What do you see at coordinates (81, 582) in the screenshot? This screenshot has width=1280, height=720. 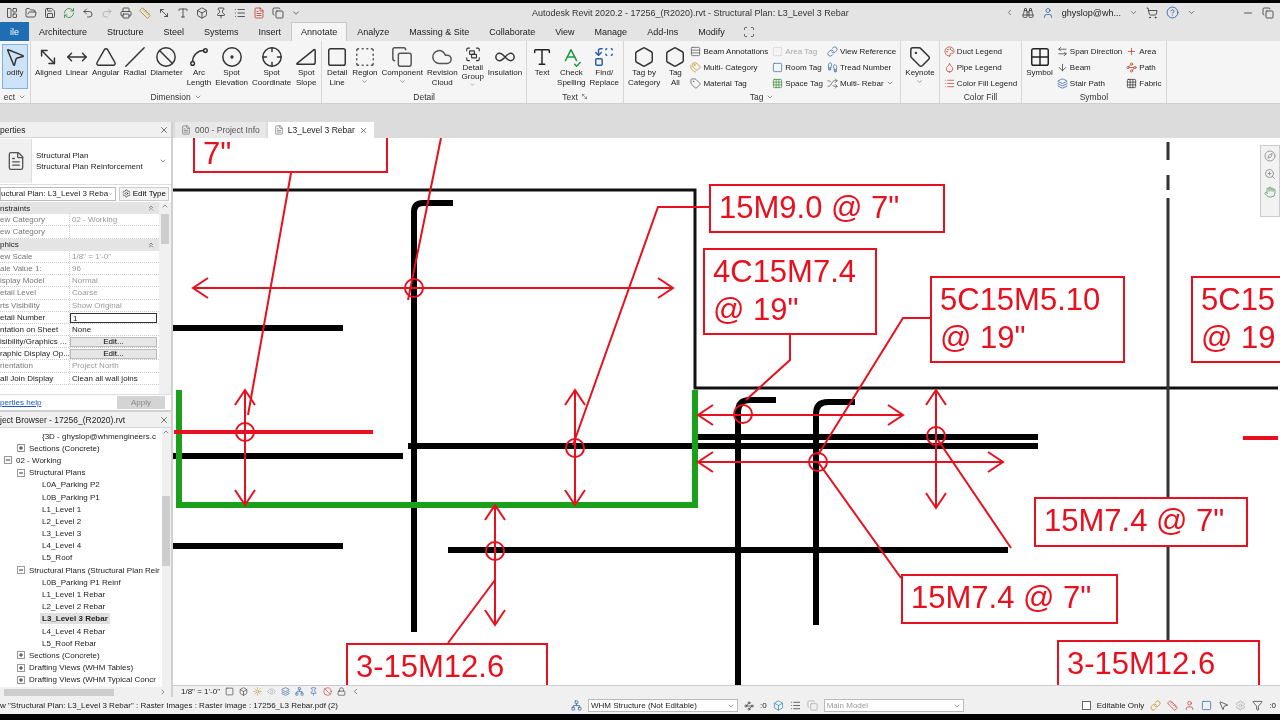 I see `tree-item: L0B_Parking P1 Reinf` at bounding box center [81, 582].